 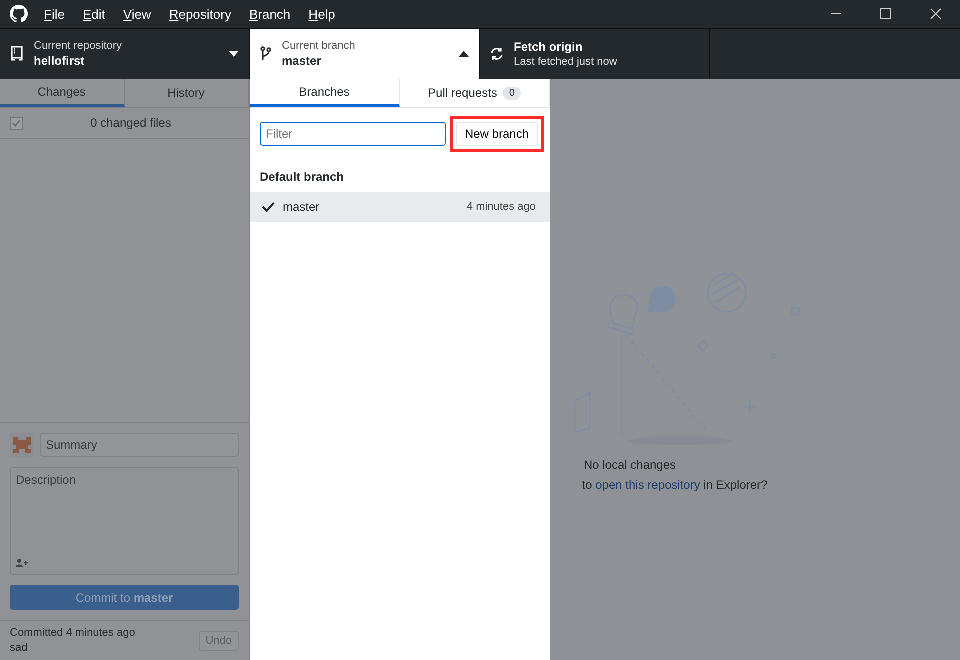 What do you see at coordinates (79, 46) in the screenshot?
I see `repository-caption: Current repository` at bounding box center [79, 46].